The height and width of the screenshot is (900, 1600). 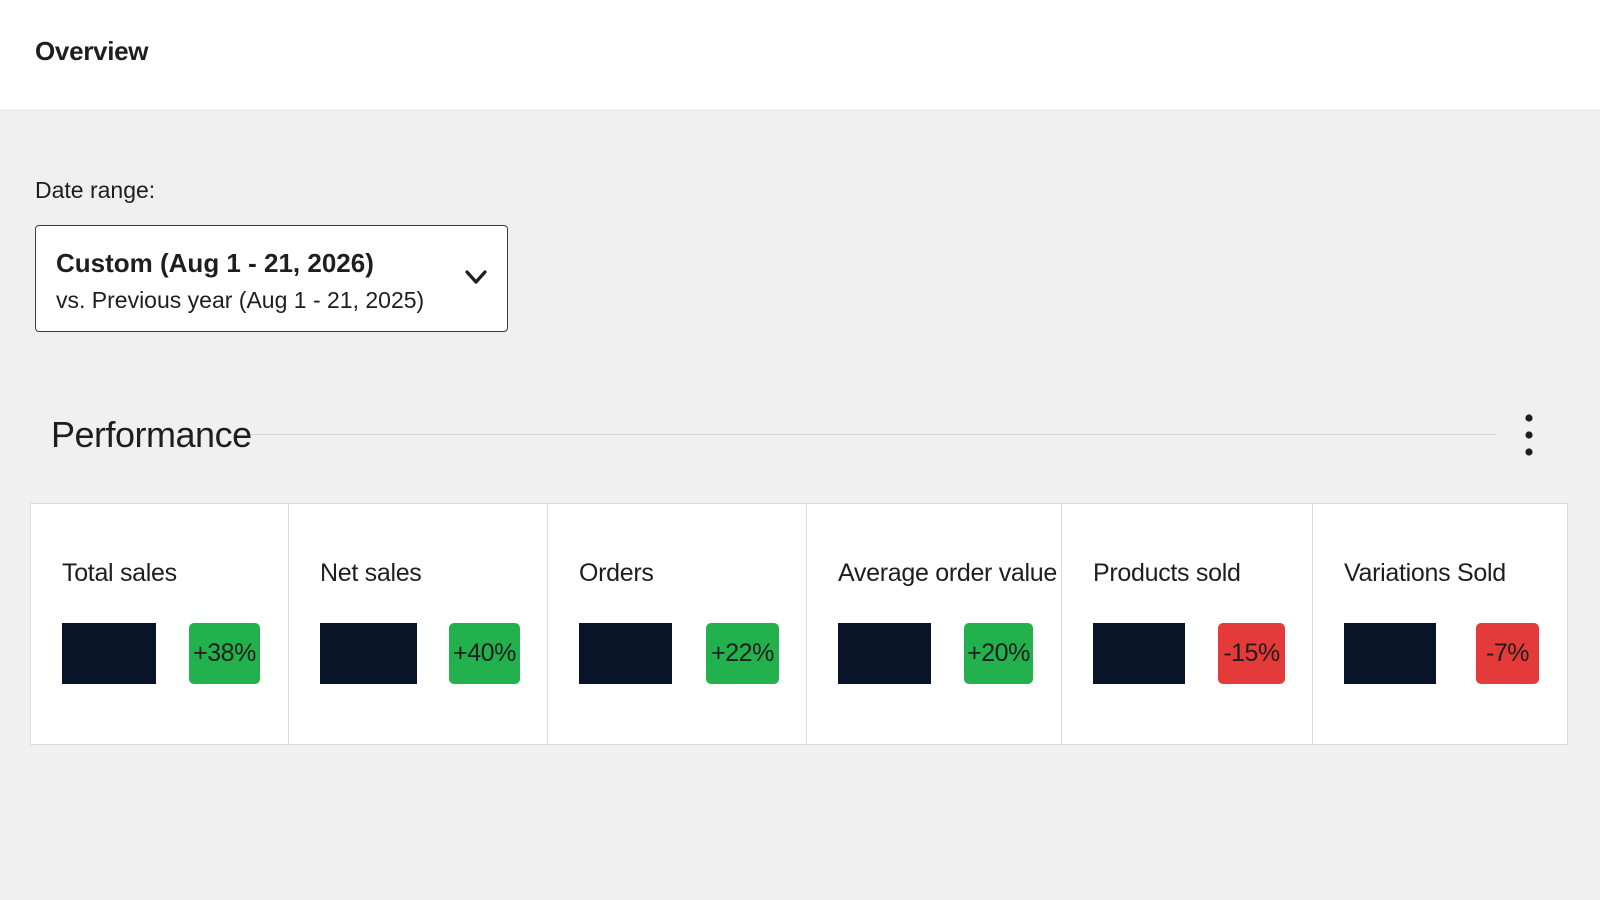 I want to click on card-label: Average order value, so click(x=947, y=573).